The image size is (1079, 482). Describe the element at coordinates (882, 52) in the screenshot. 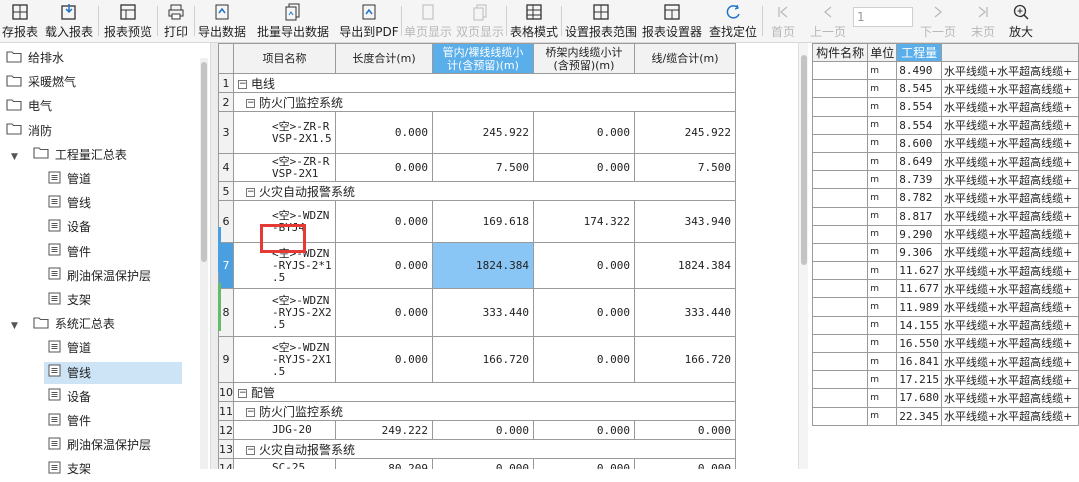

I see `detail-column-header: 单位` at that location.